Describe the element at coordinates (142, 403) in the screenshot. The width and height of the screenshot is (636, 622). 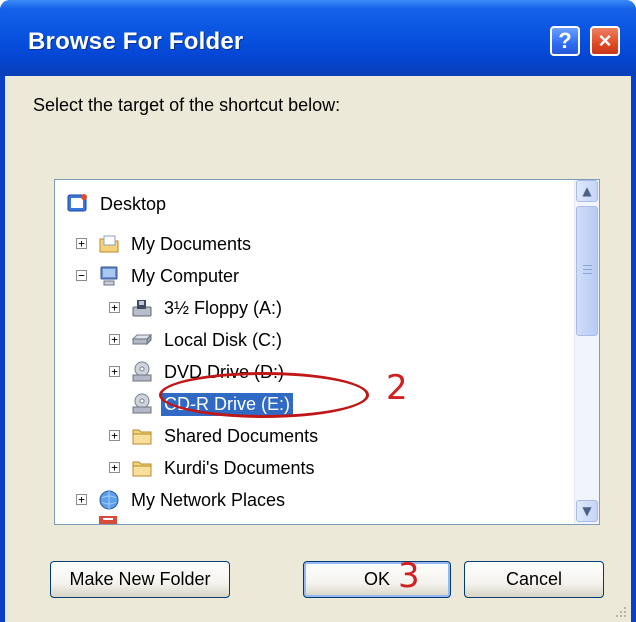
I see `cd-drive-icon` at that location.